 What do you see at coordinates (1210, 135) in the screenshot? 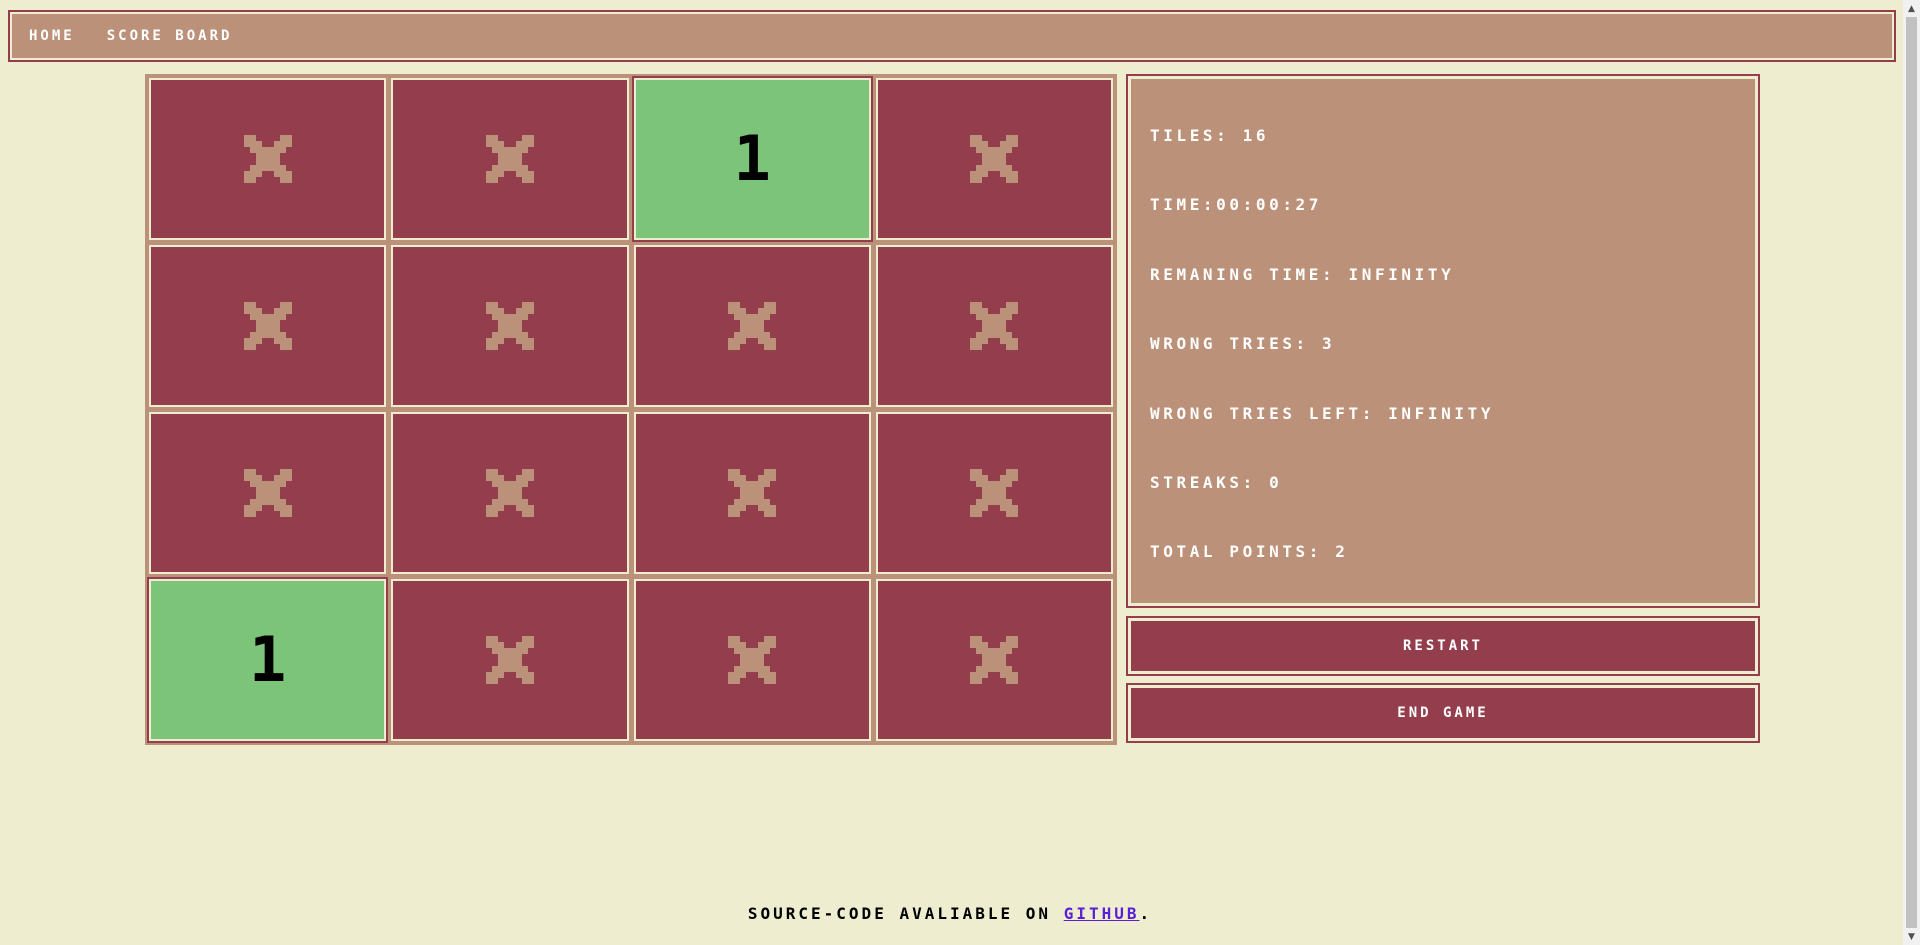
I see `stat-tiles: TILES: 16` at bounding box center [1210, 135].